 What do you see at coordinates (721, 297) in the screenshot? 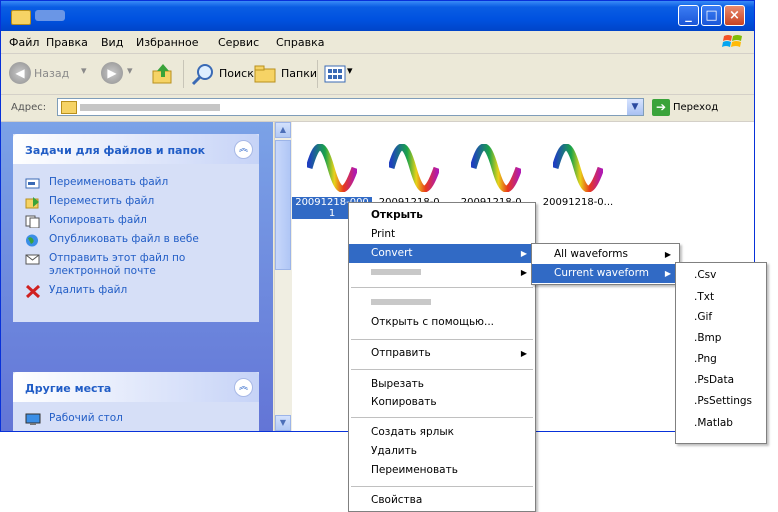
I see `format-txt: .Txt` at bounding box center [721, 297].